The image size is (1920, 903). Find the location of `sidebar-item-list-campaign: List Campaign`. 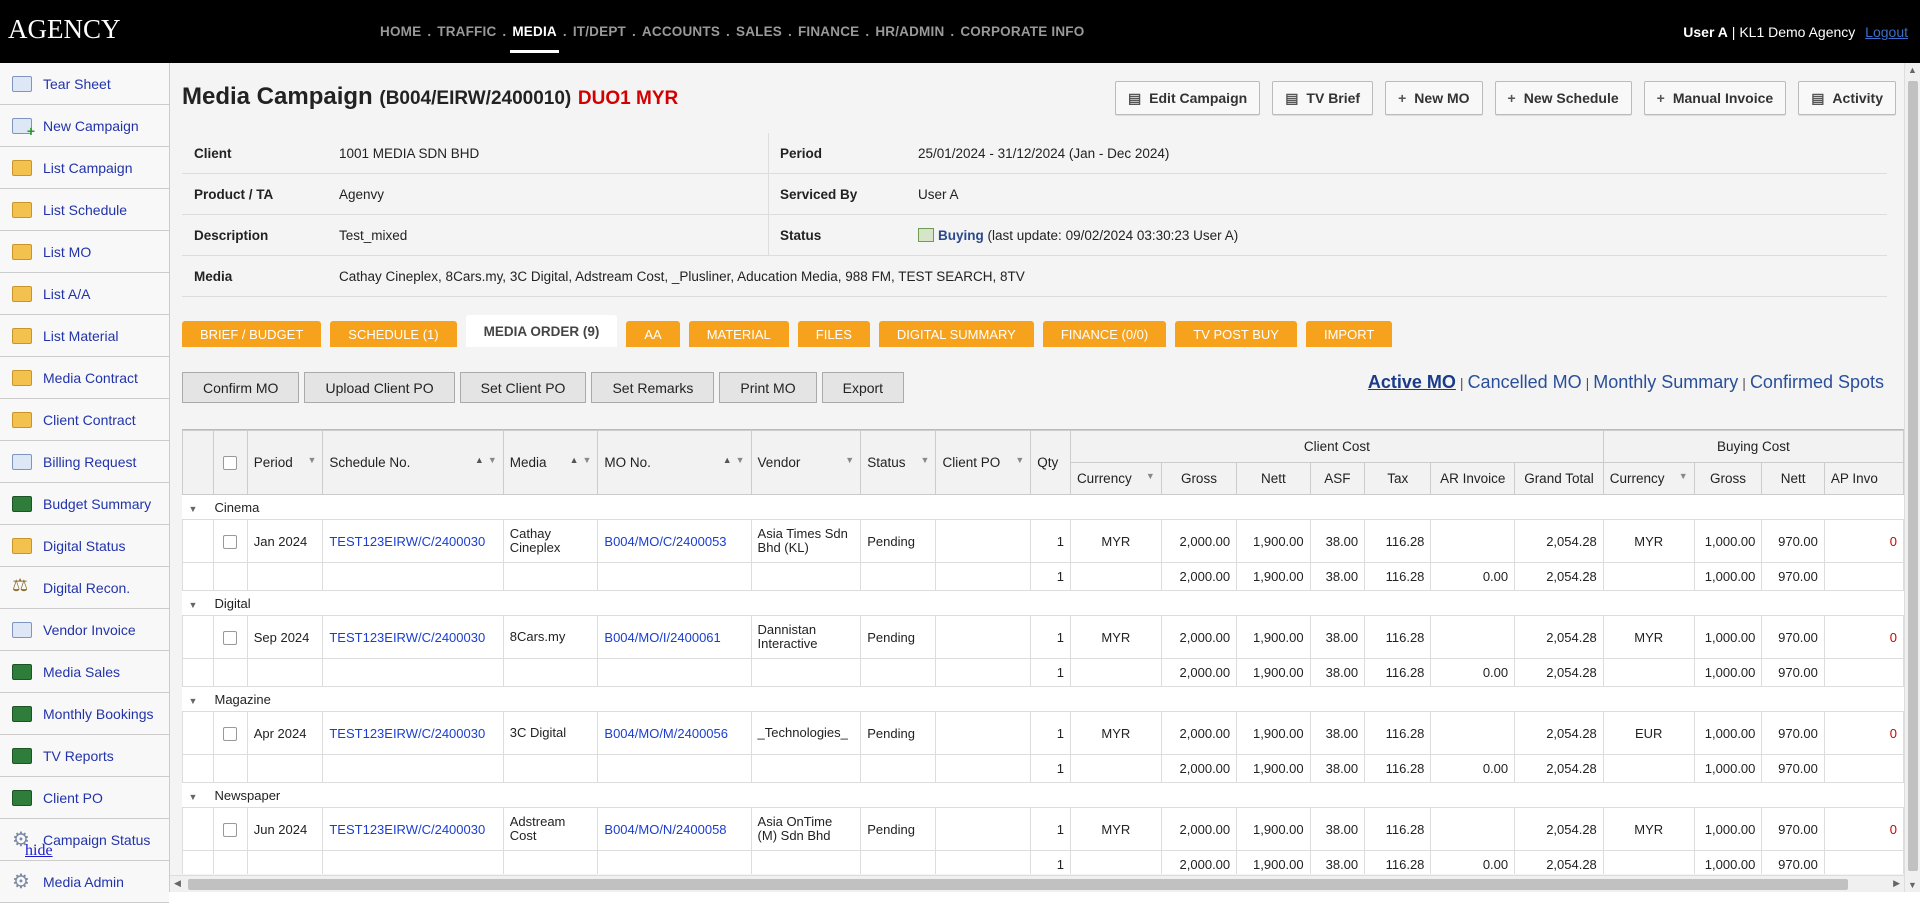

sidebar-item-list-campaign: List Campaign is located at coordinates (84, 168).